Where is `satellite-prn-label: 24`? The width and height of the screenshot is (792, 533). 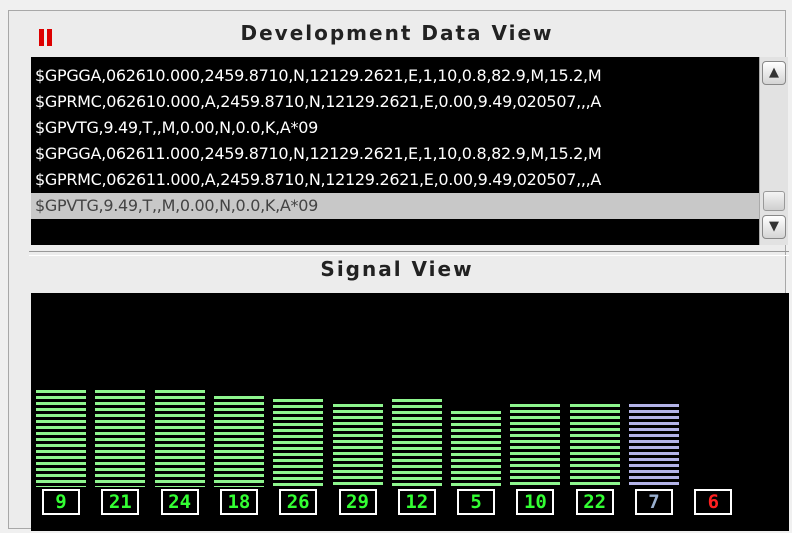 satellite-prn-label: 24 is located at coordinates (179, 502).